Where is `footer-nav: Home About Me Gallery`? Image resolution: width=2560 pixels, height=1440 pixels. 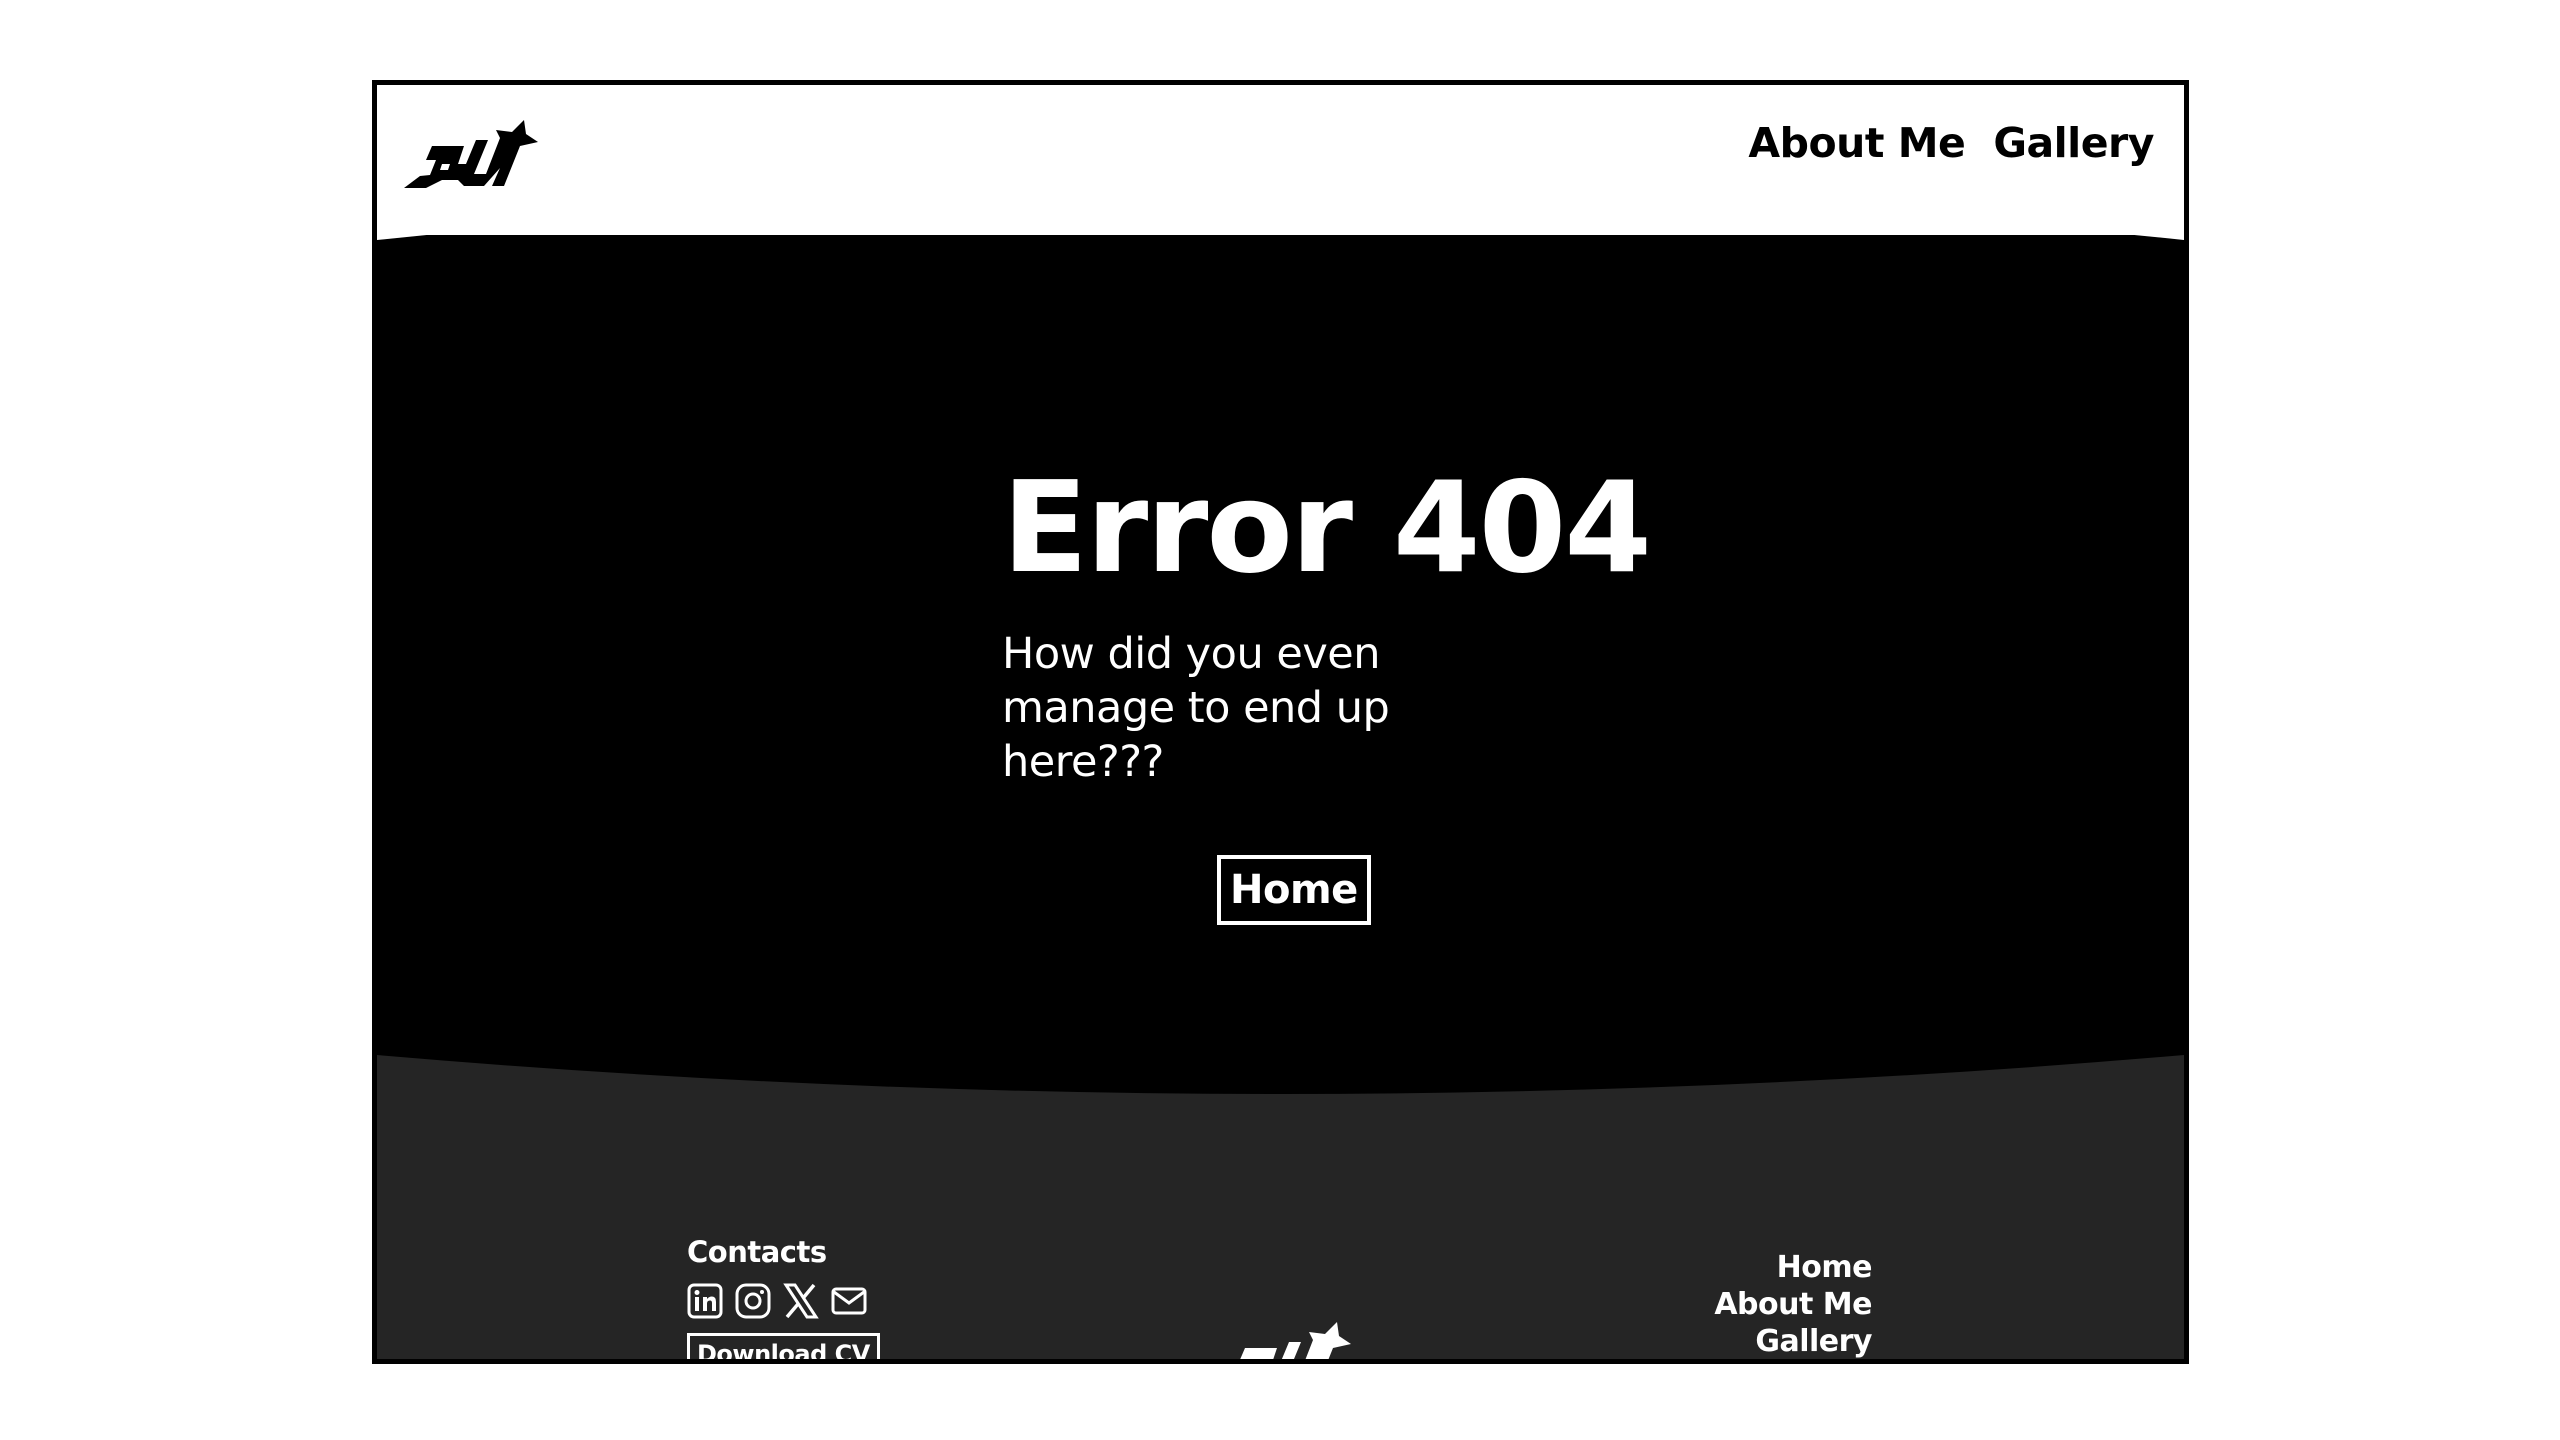 footer-nav: Home About Me Gallery is located at coordinates (1793, 1304).